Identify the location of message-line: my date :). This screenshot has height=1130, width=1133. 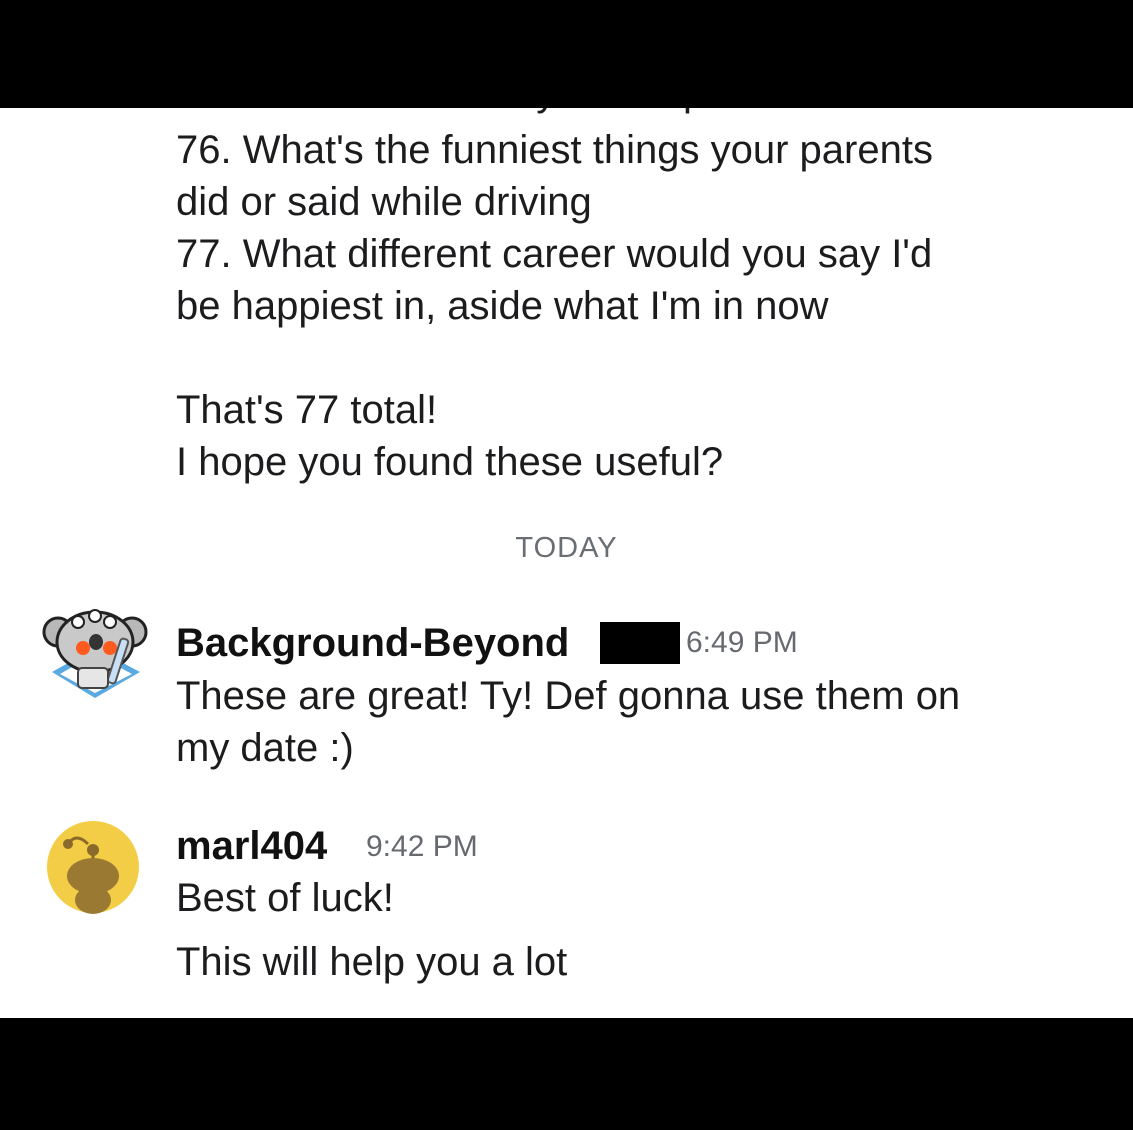
(265, 748).